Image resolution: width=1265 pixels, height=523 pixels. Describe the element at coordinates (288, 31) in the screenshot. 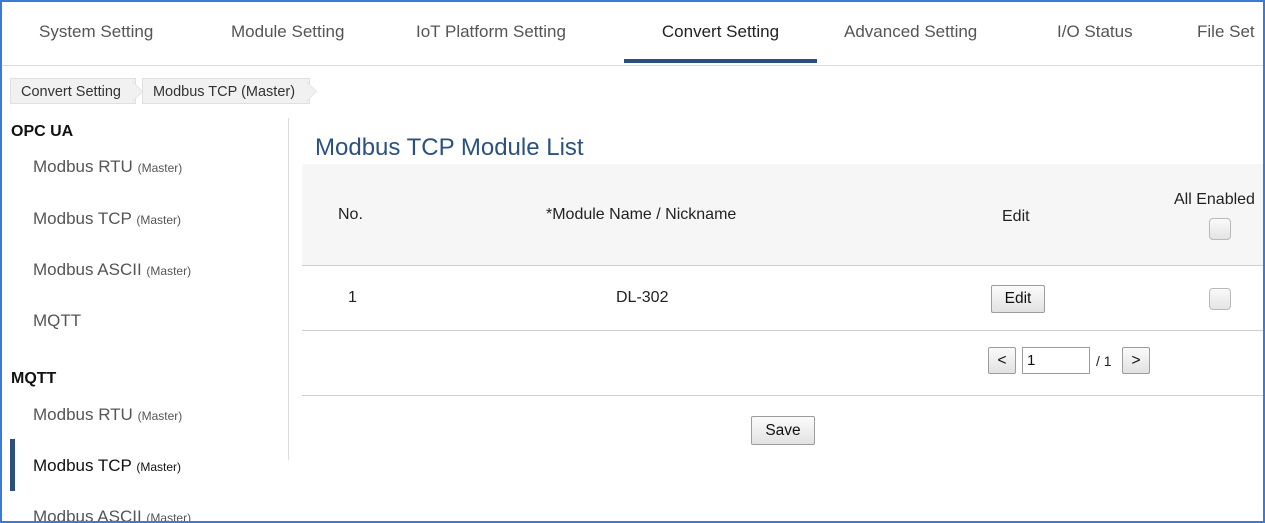

I see `tab-label: Module Setting` at that location.